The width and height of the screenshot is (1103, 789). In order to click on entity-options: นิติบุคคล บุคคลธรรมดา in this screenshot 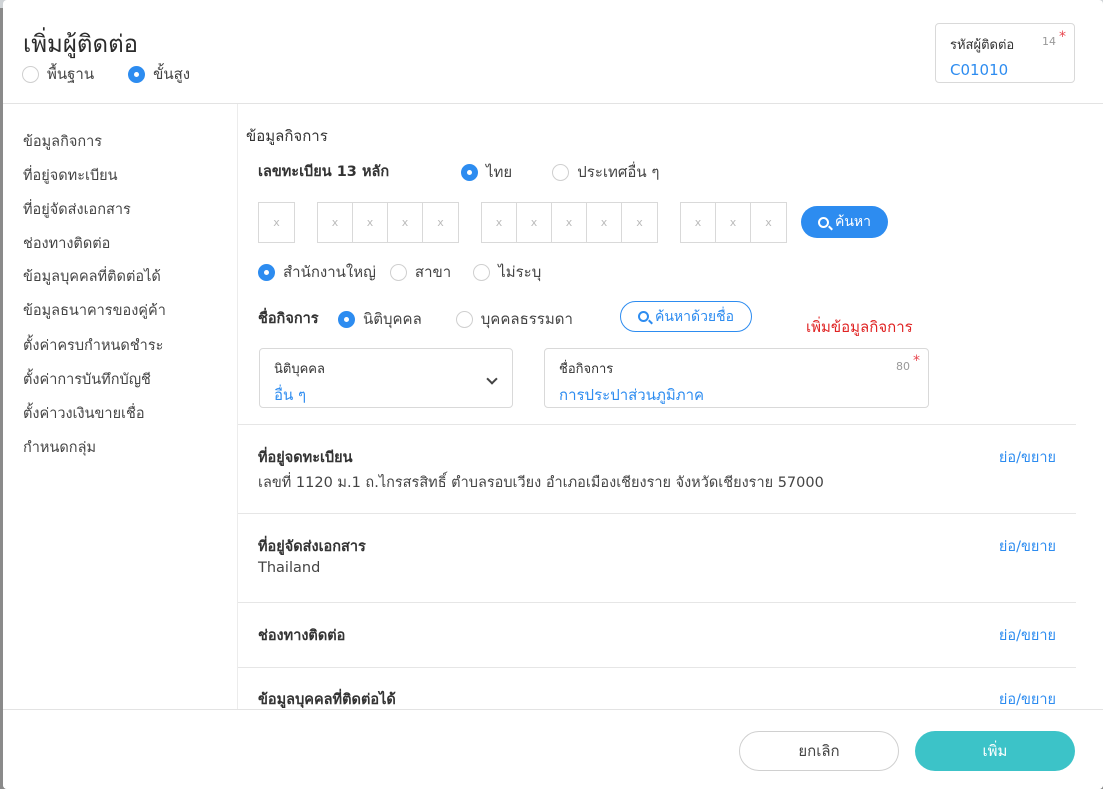, I will do `click(455, 319)`.